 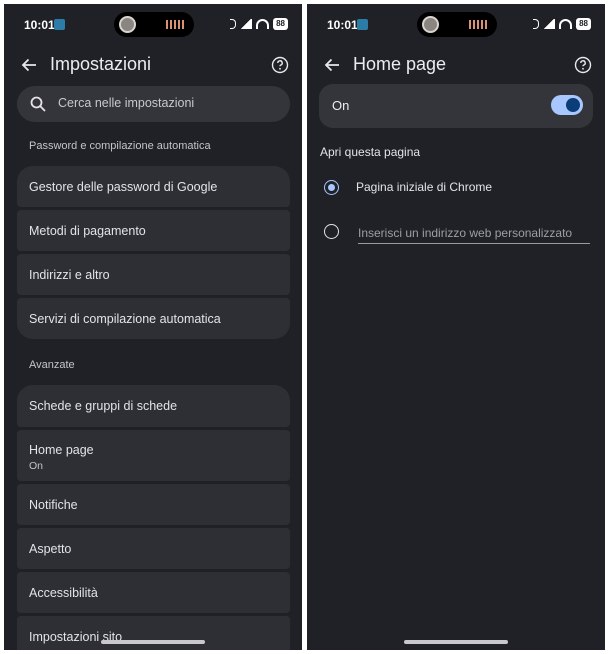 What do you see at coordinates (52, 365) in the screenshot?
I see `section-header-advanced: Avanzate` at bounding box center [52, 365].